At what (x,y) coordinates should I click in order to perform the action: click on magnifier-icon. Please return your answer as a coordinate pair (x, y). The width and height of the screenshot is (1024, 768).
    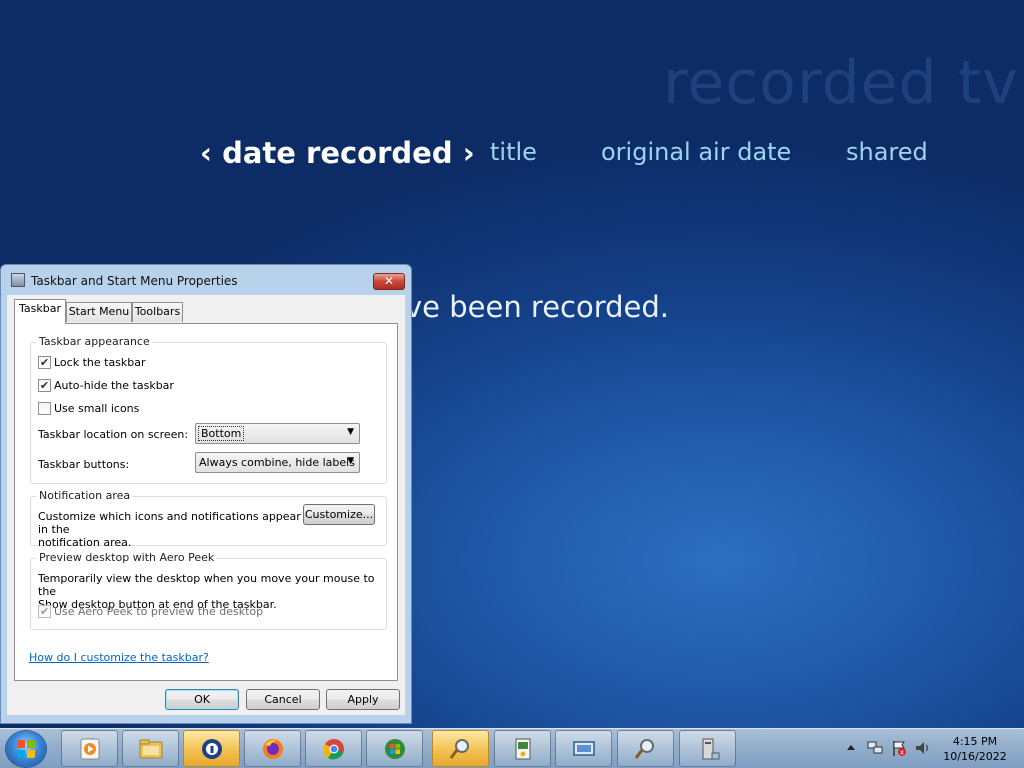
    Looking at the image, I should click on (459, 749).